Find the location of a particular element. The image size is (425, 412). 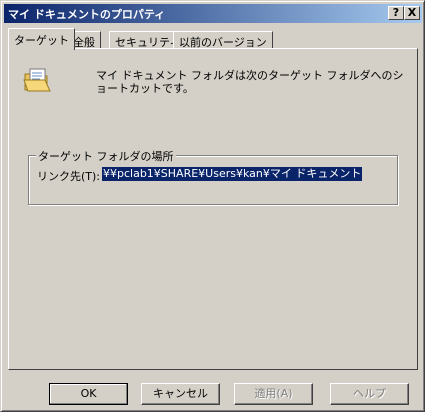

description-text: マイ ドキュメント フォルダは次のターゲット フォルダへのショートカットです。 is located at coordinates (250, 82).